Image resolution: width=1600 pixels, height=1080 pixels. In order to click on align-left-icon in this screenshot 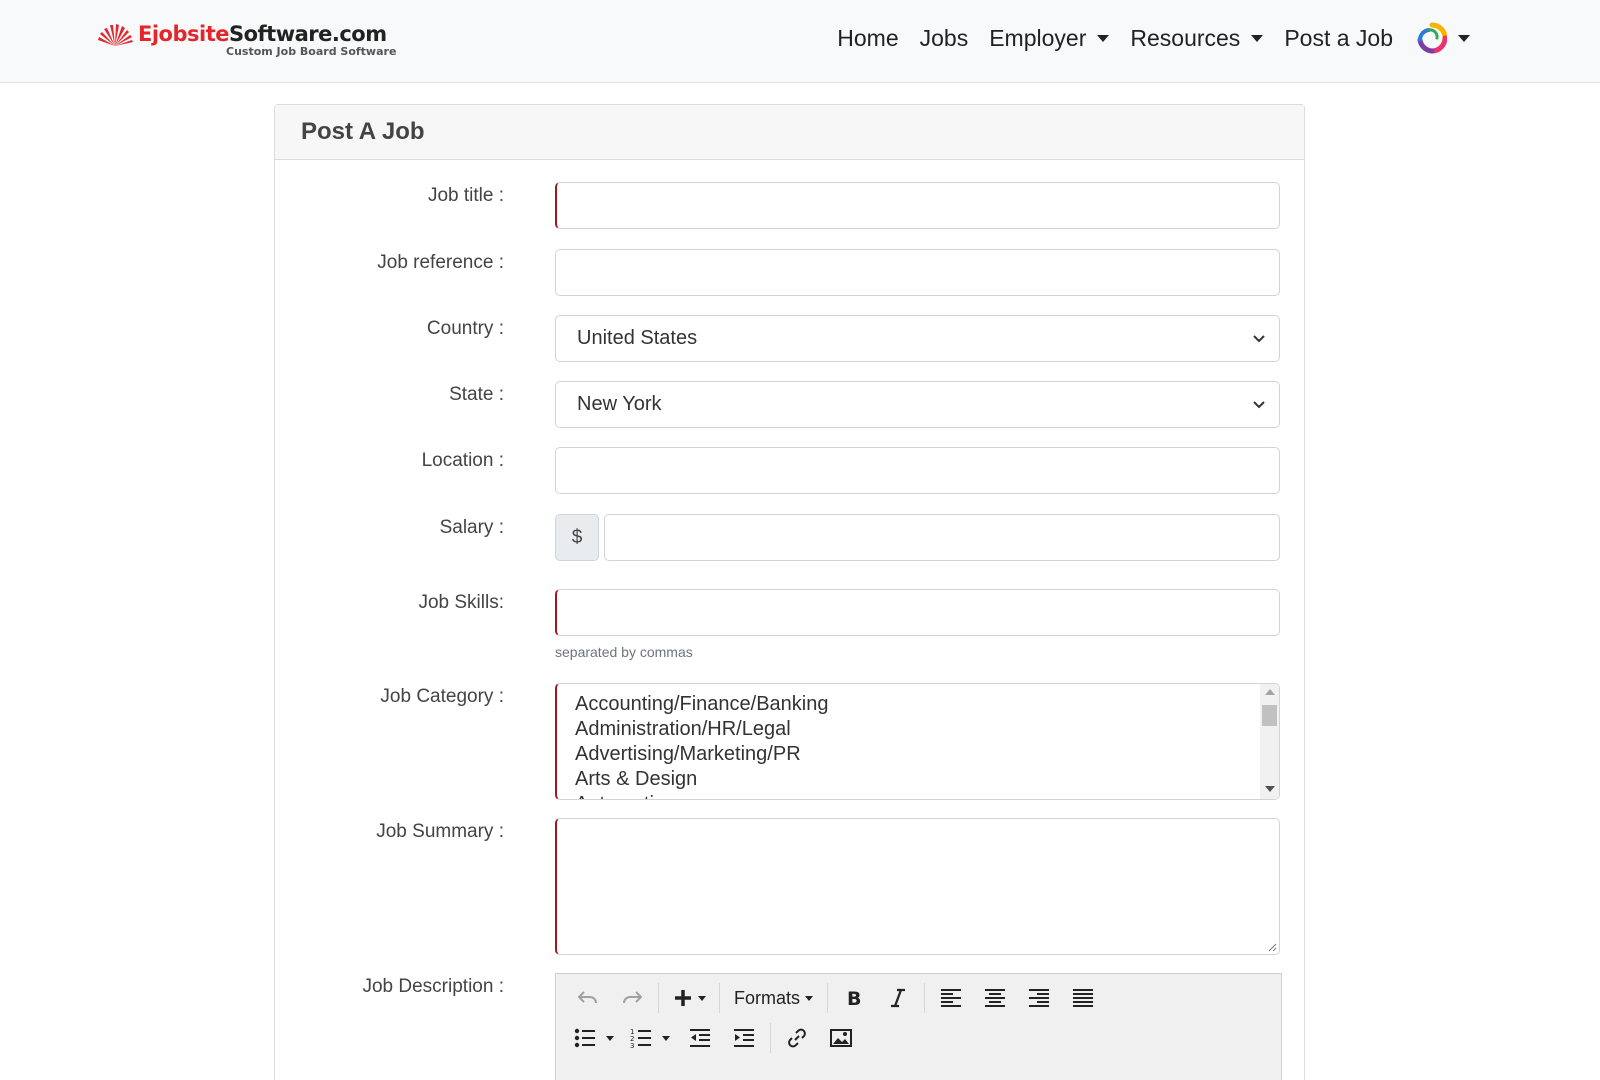, I will do `click(951, 998)`.